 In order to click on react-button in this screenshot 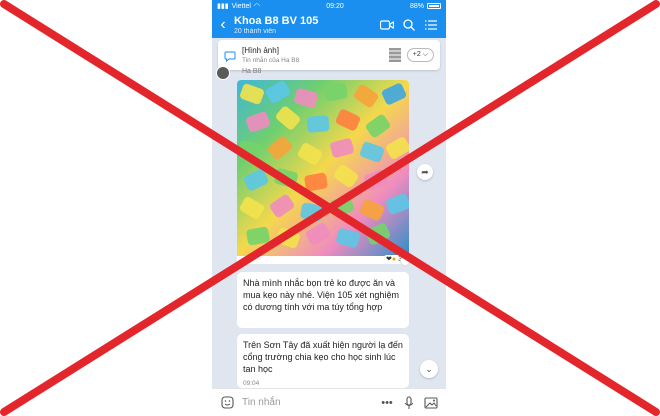, I will do `click(405, 261)`.